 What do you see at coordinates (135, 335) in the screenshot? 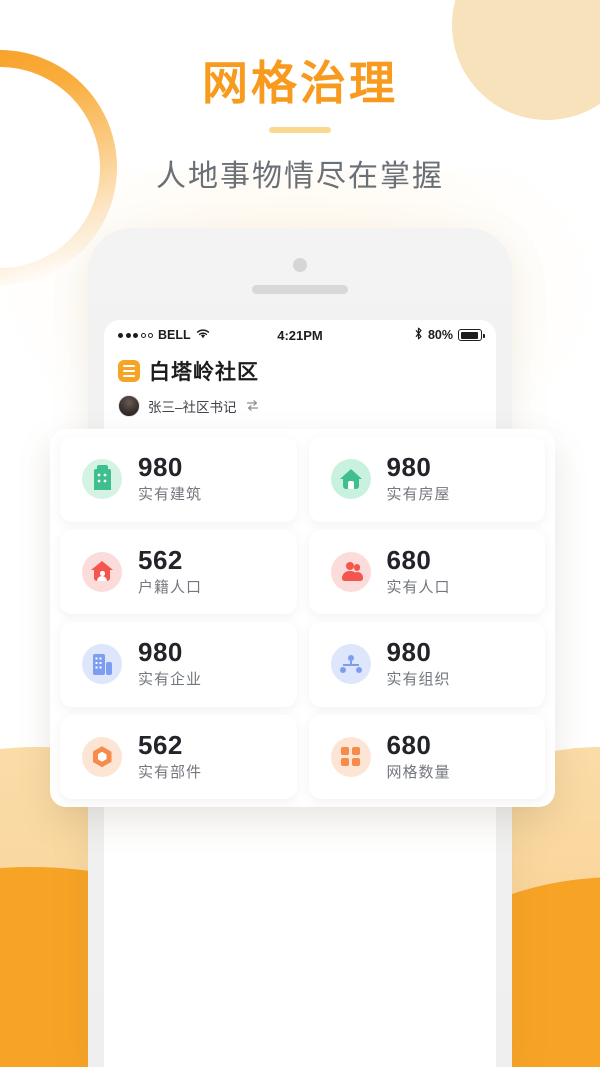
I see `signal-dots-icon` at bounding box center [135, 335].